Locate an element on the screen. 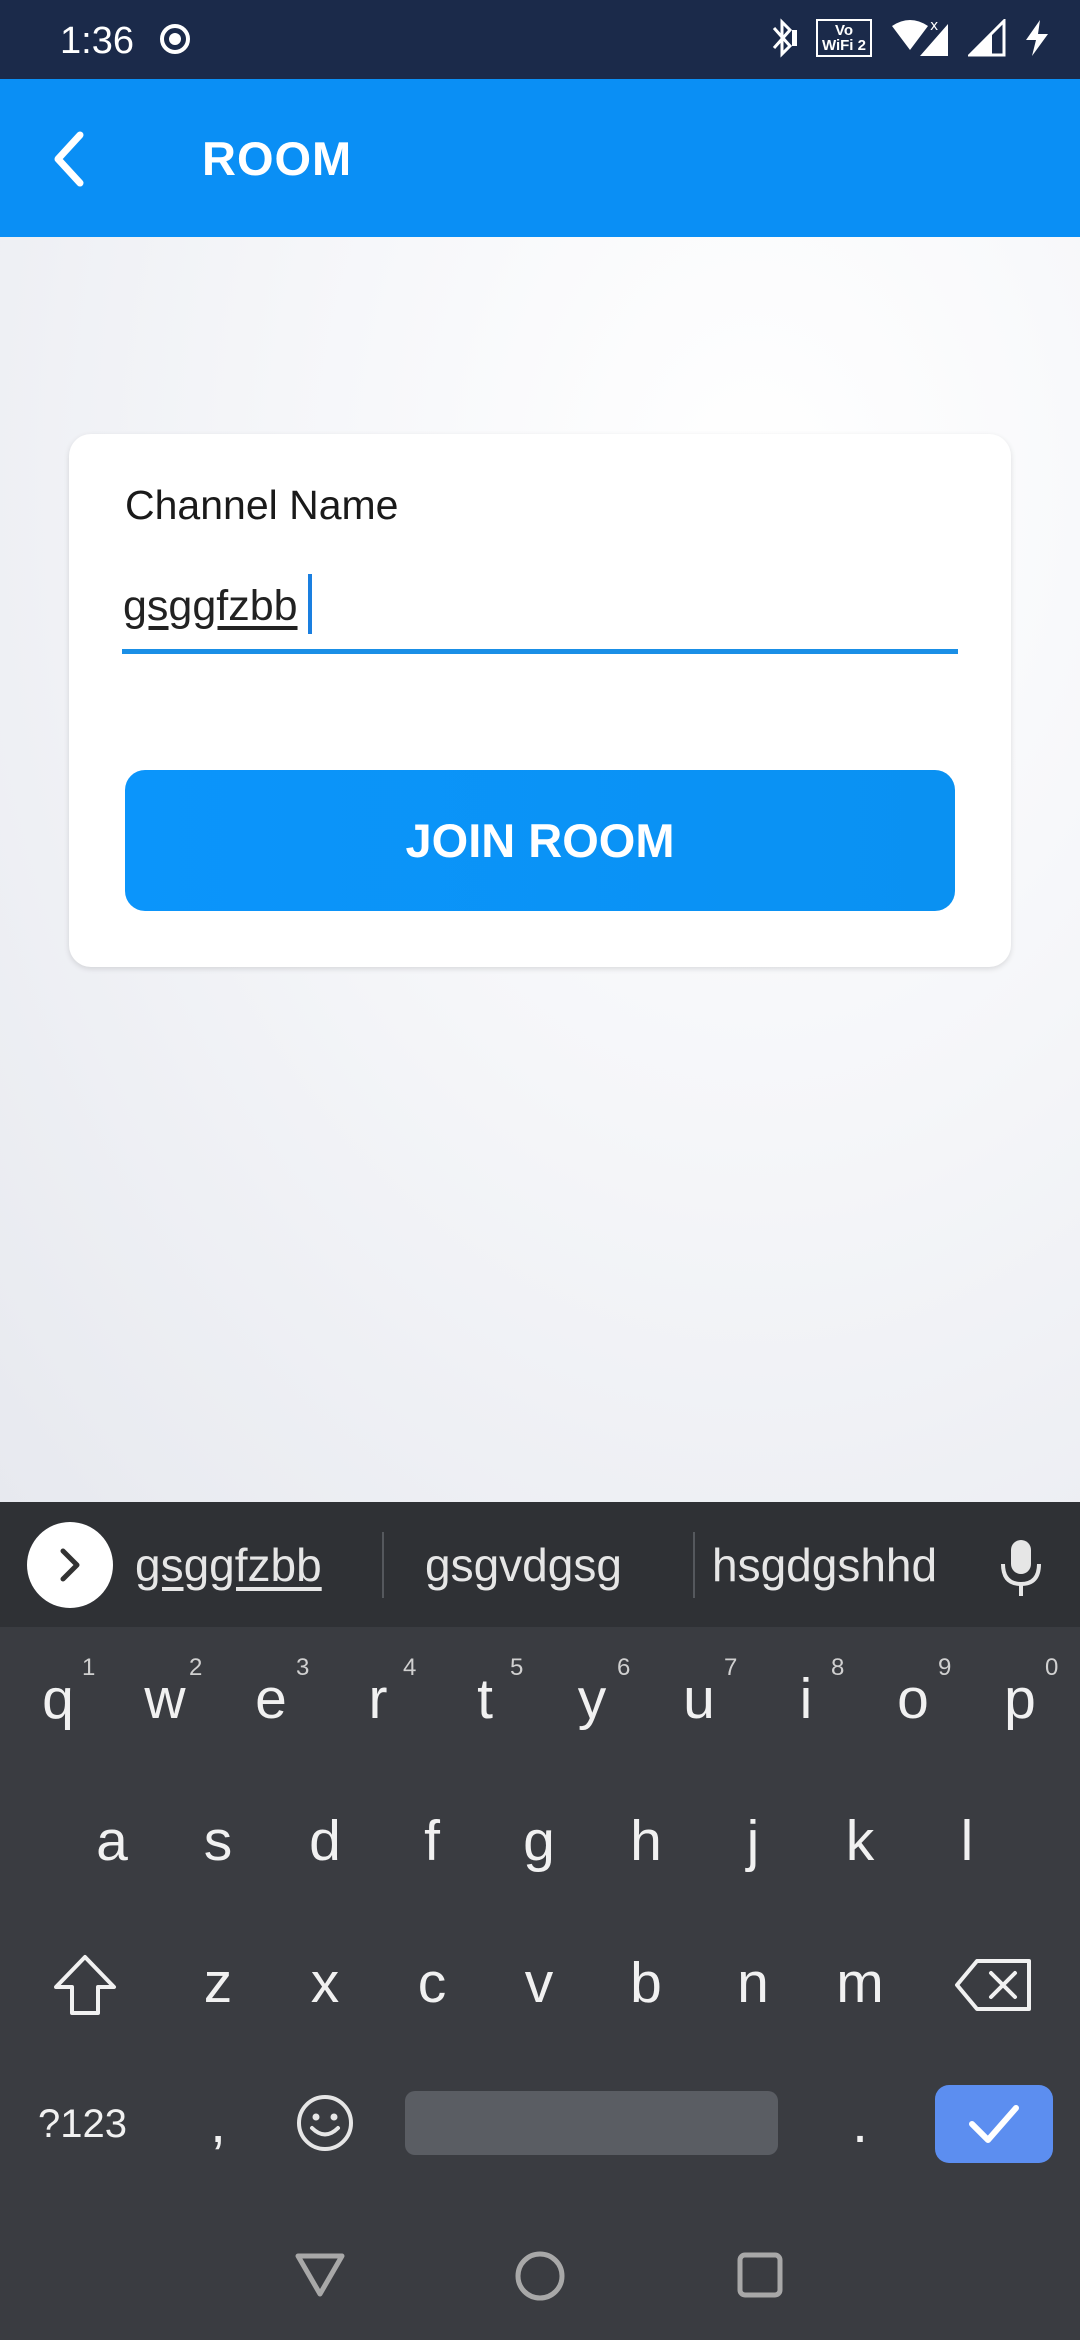  suggestion-3: hsgdgshhd is located at coordinates (824, 1565).